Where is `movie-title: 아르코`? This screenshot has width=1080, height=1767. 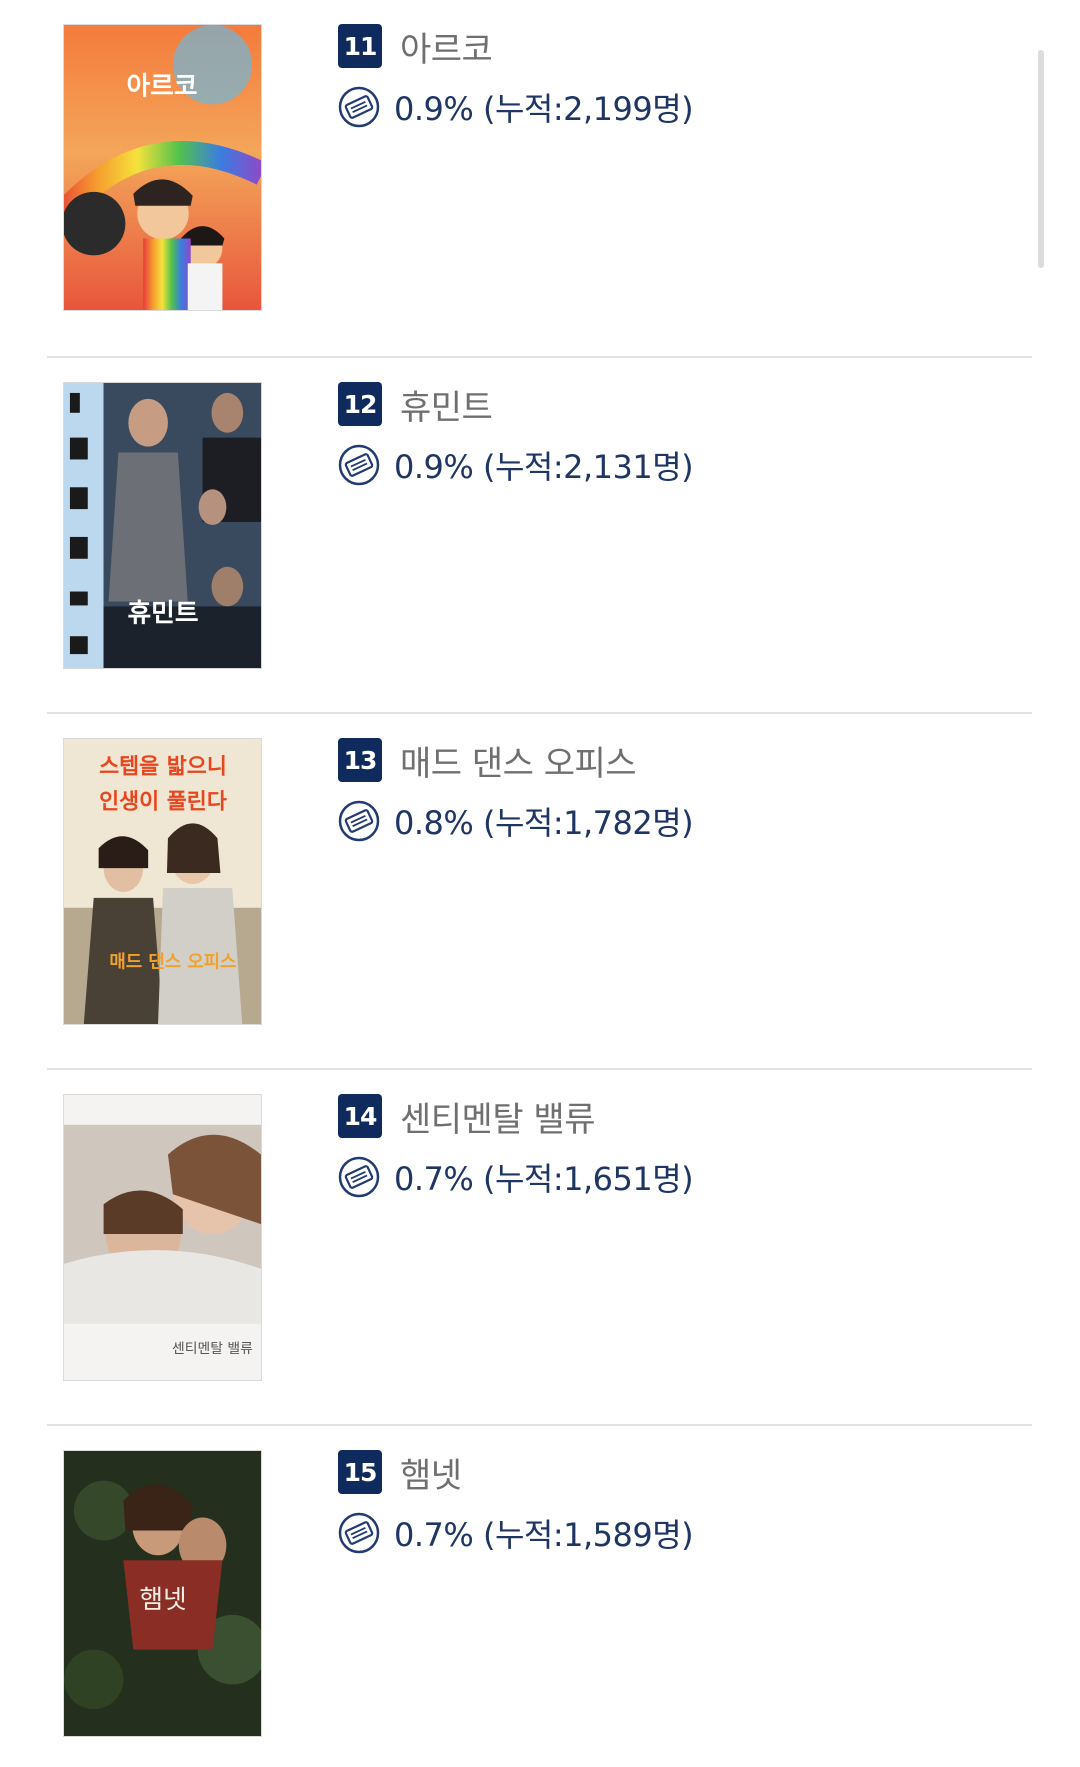
movie-title: 아르코 is located at coordinates (446, 46).